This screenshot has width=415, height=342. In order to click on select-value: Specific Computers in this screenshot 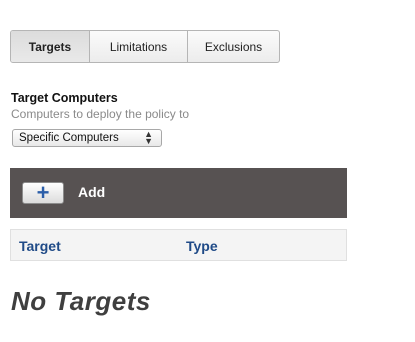, I will do `click(69, 138)`.